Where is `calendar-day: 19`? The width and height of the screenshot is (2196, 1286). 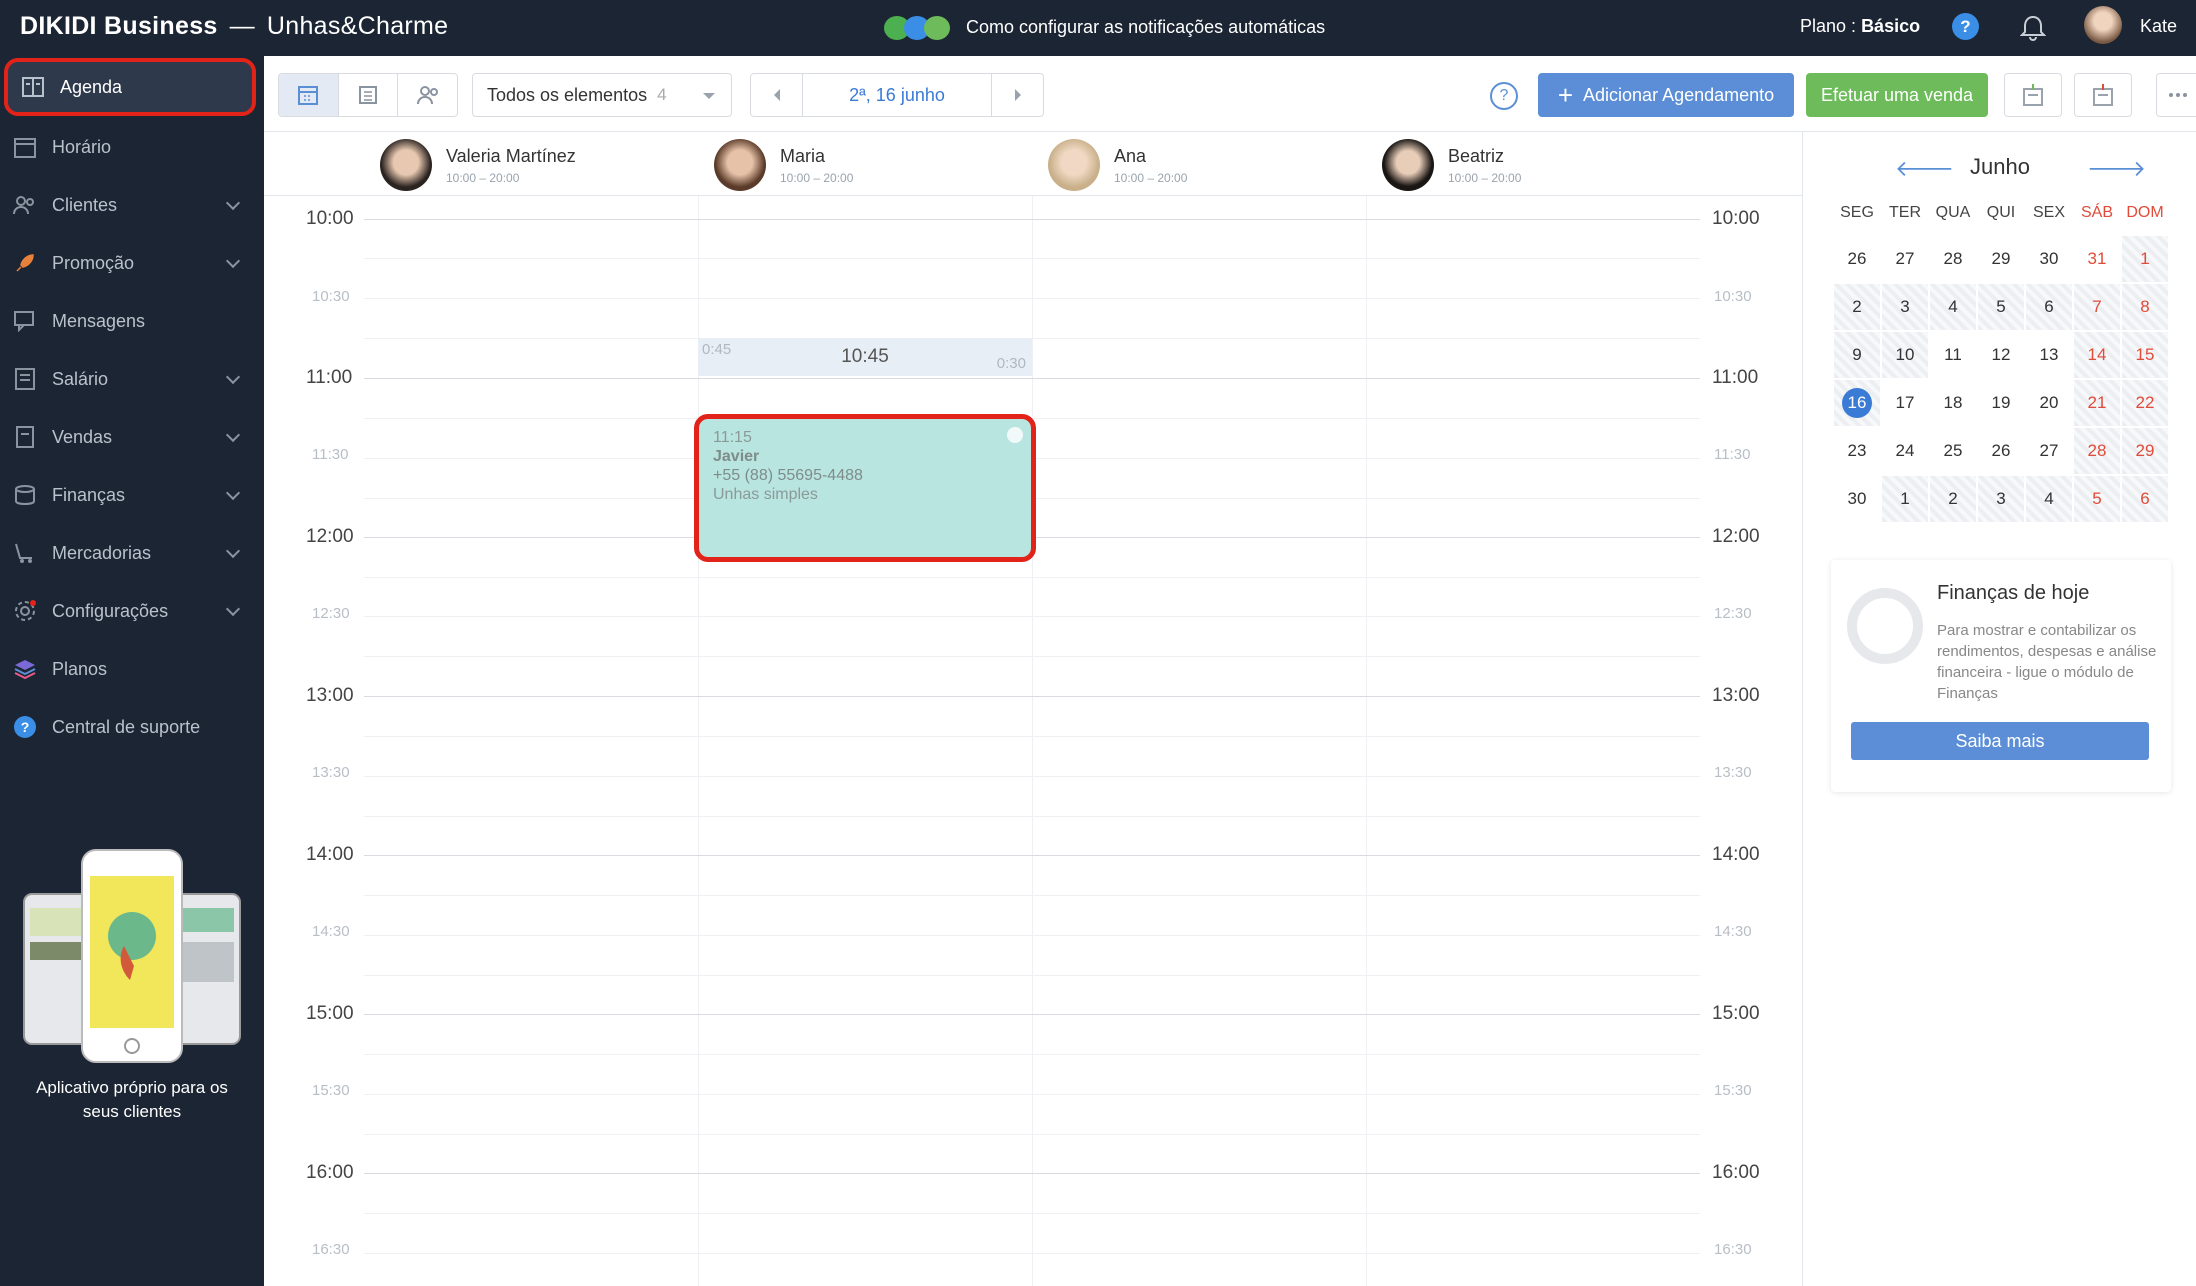 calendar-day: 19 is located at coordinates (2001, 403).